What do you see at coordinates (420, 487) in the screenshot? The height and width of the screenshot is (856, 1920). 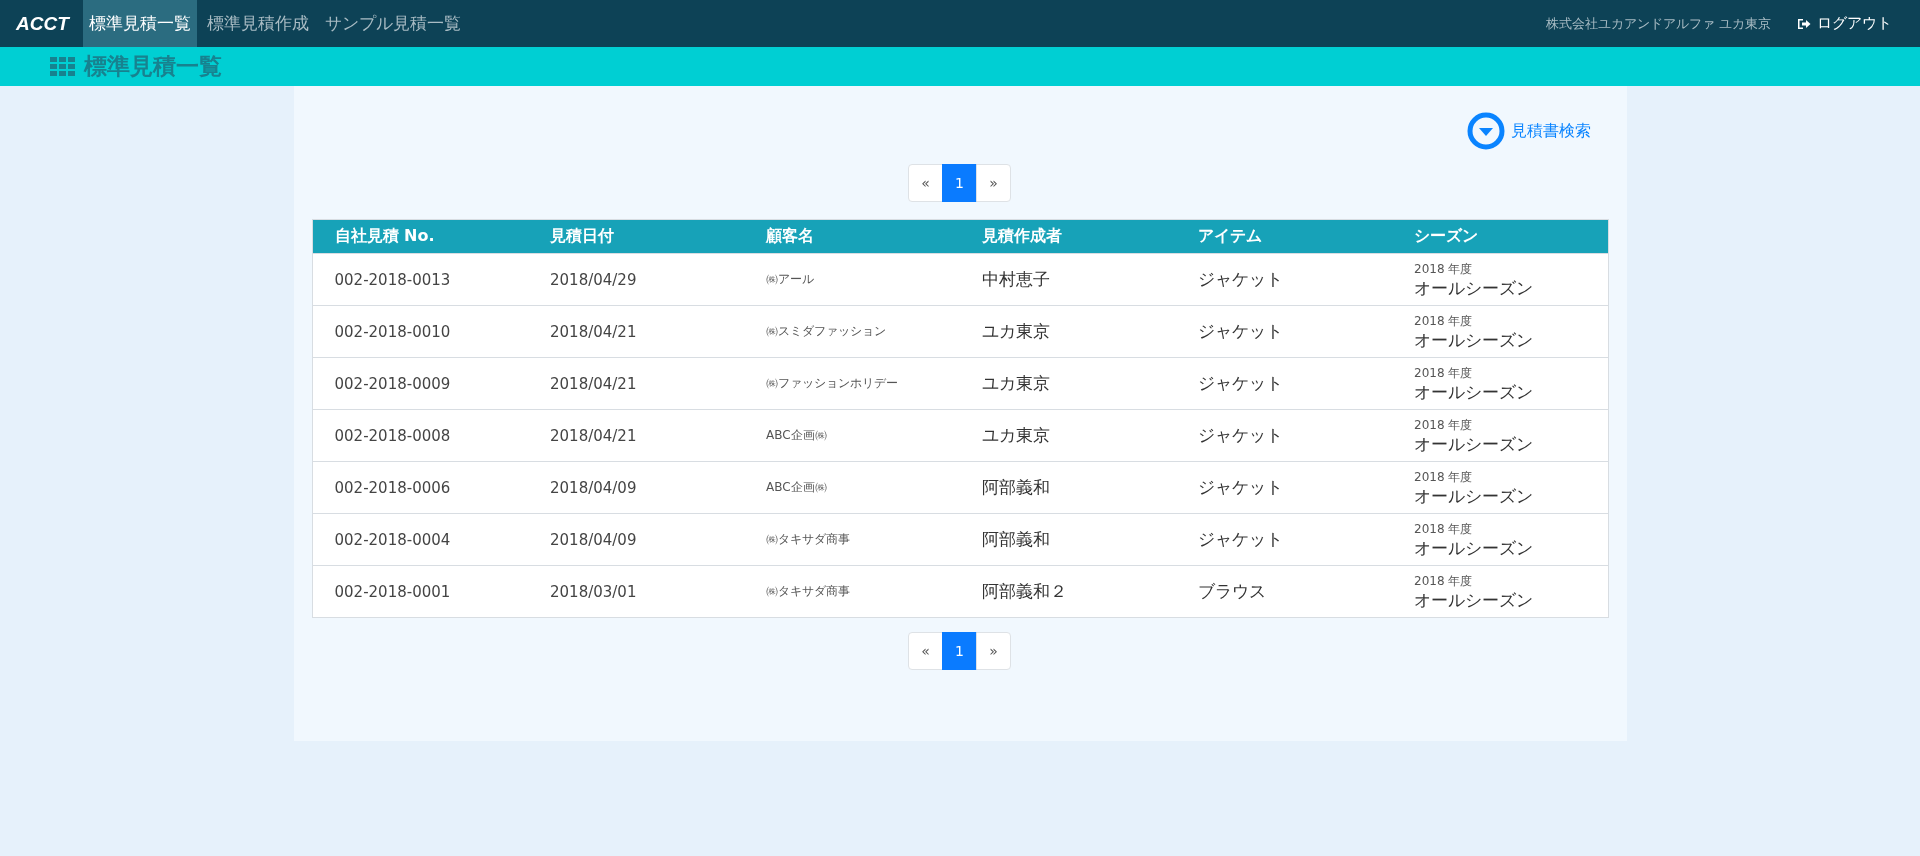 I see `table-cell: 002-2018-0006` at bounding box center [420, 487].